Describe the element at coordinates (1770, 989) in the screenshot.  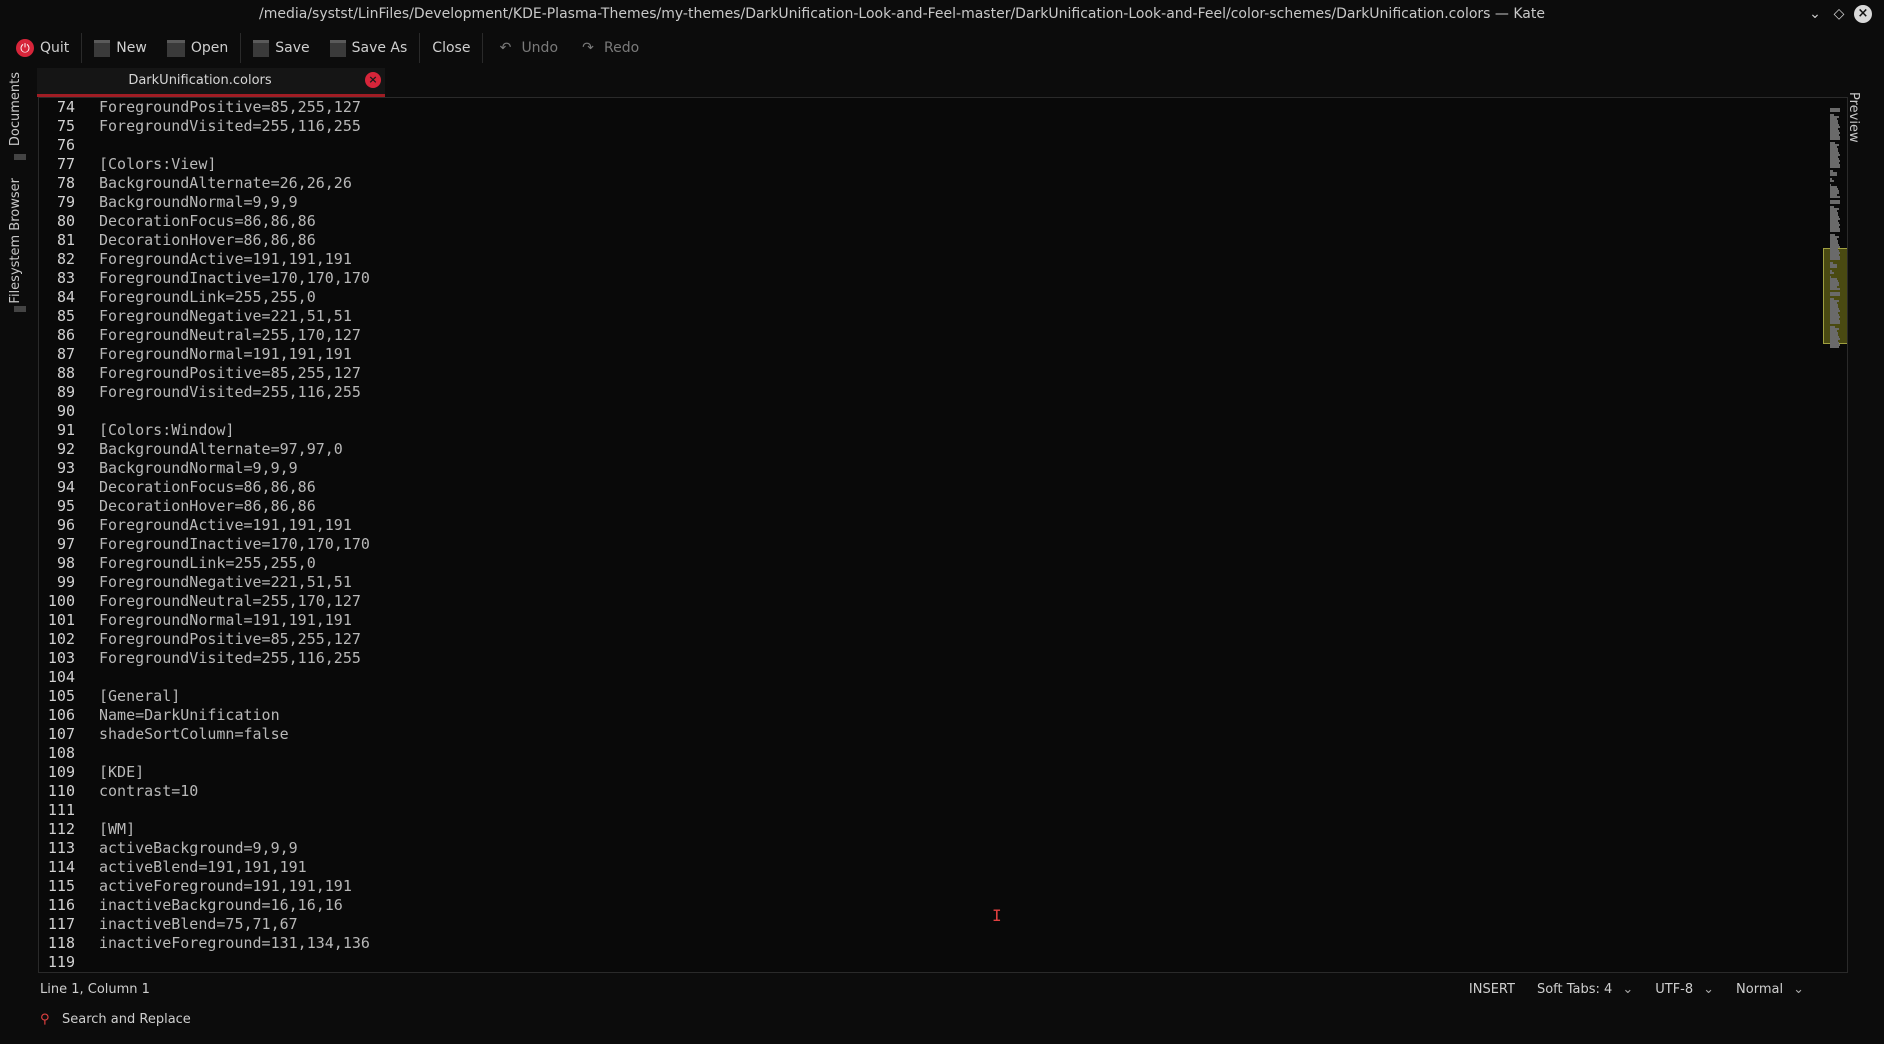
I see `input-mode-select: Normal ⌄` at that location.